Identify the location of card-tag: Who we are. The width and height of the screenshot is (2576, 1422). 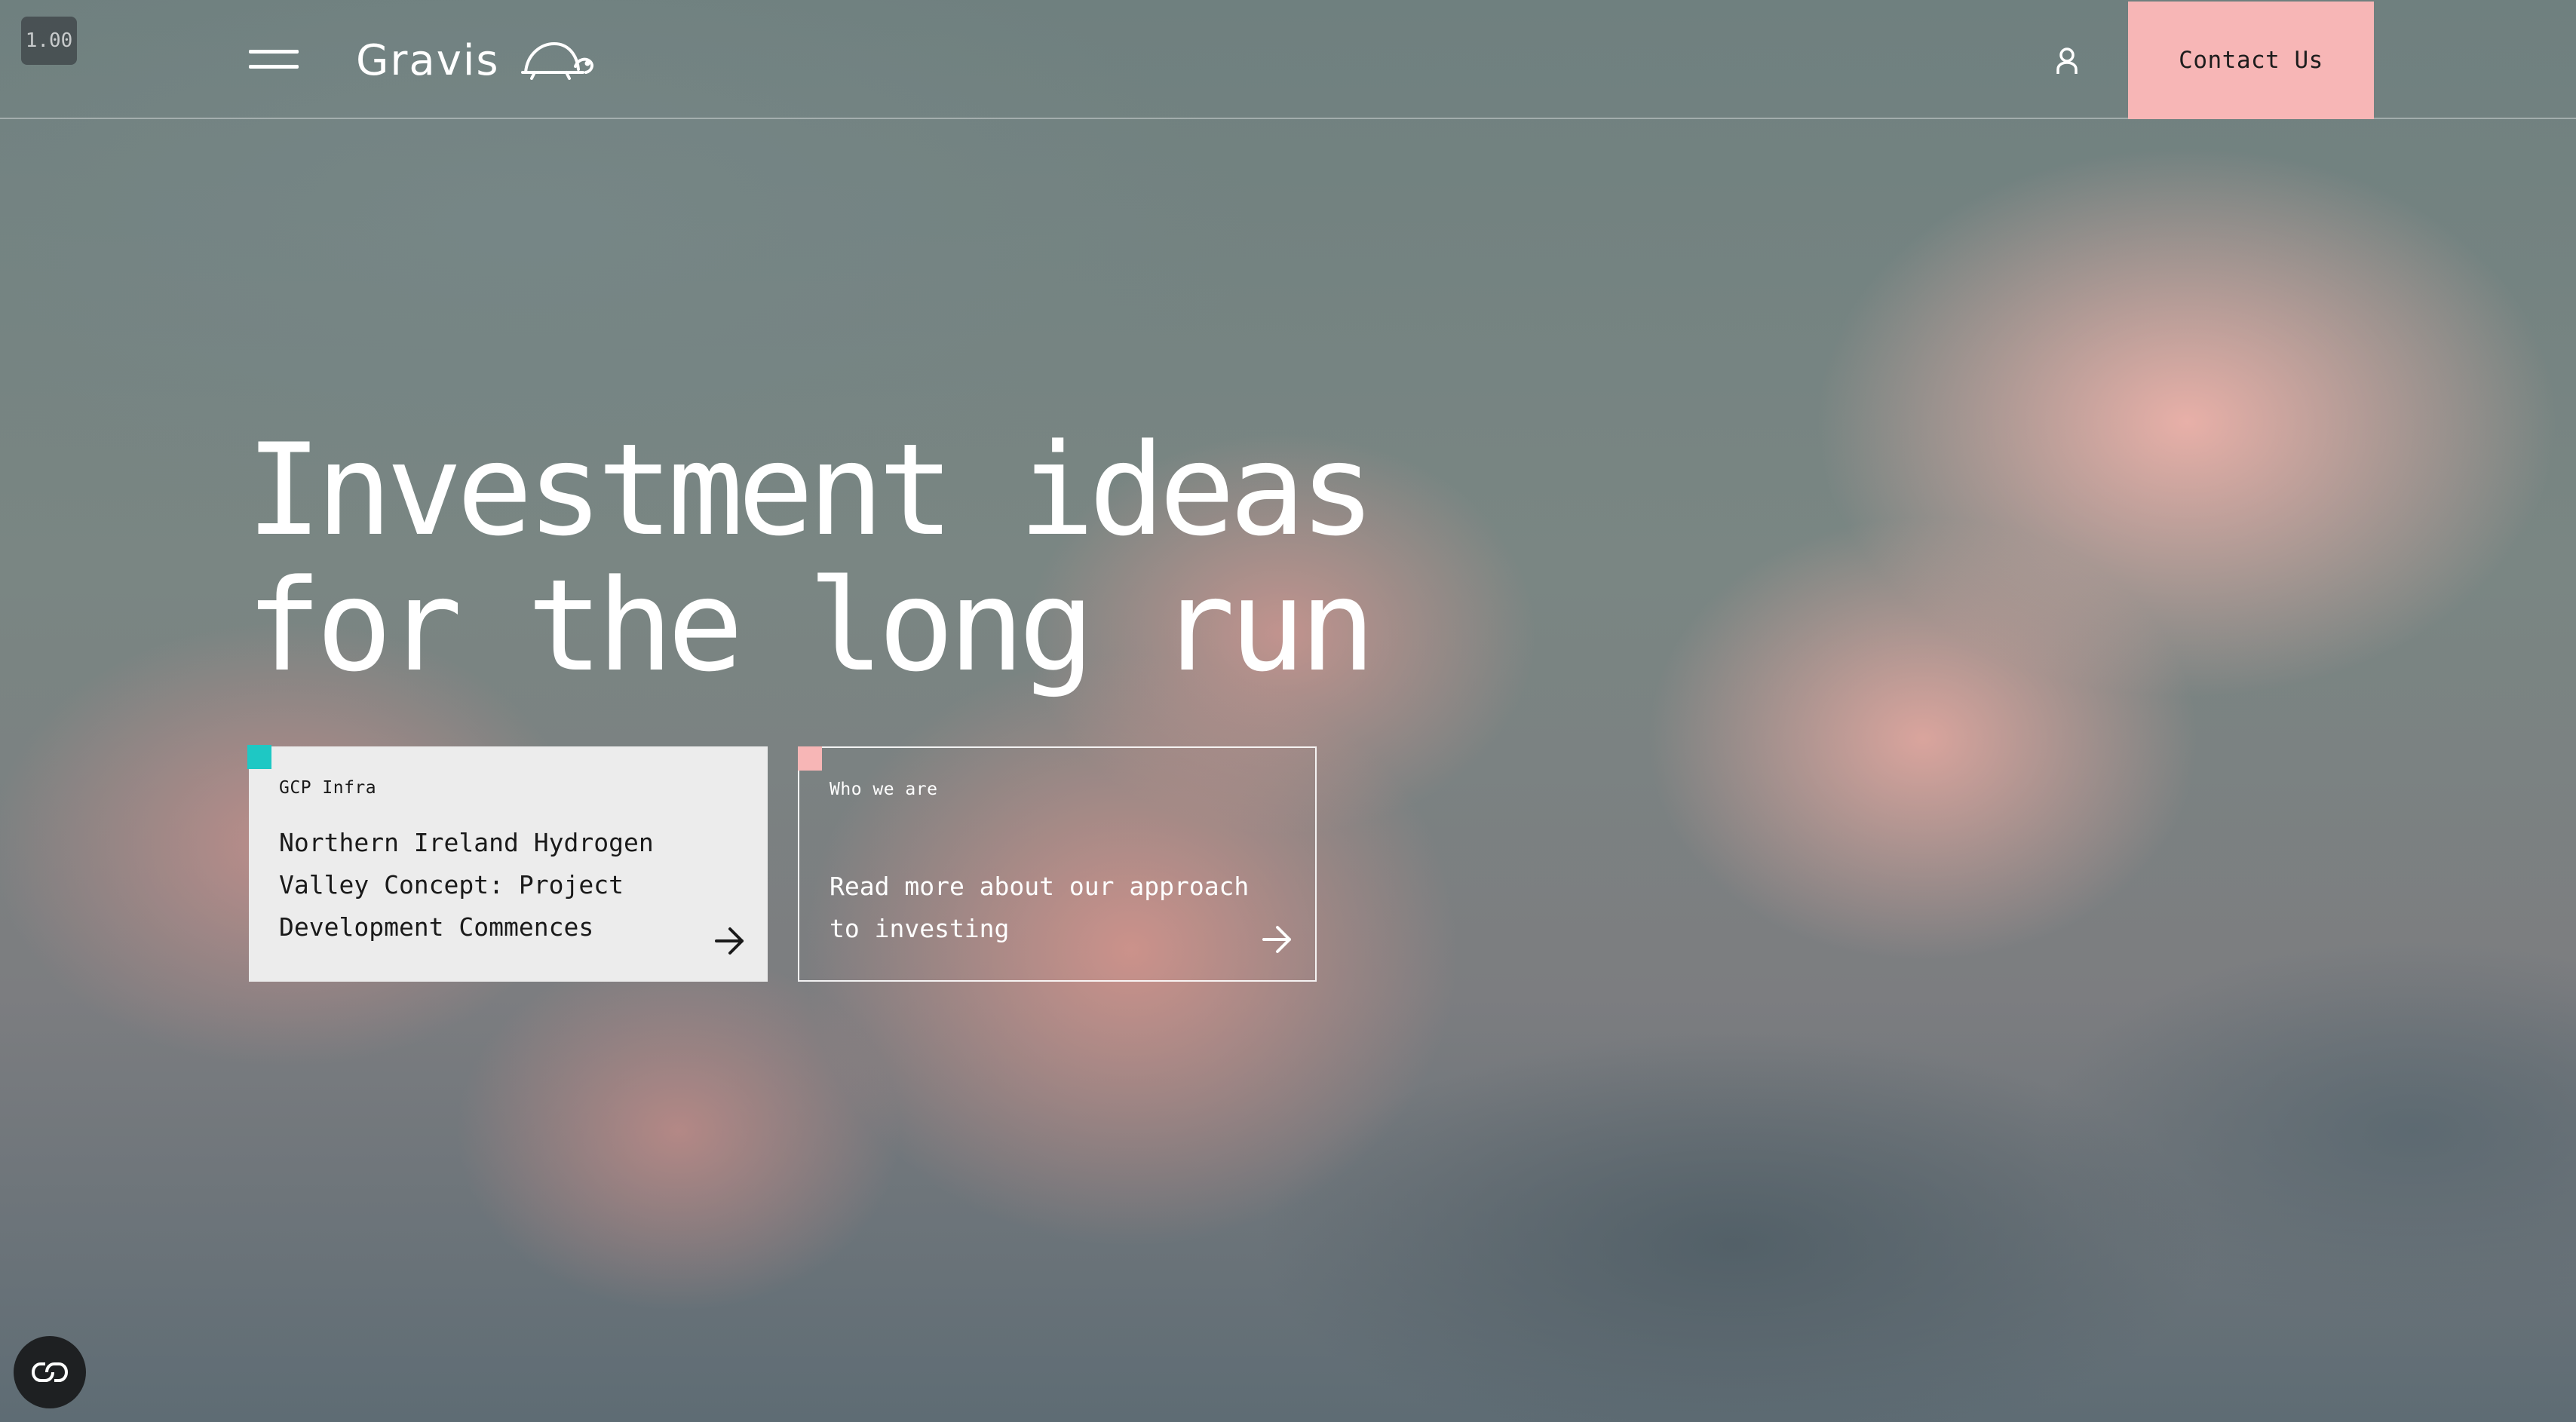
(884, 790).